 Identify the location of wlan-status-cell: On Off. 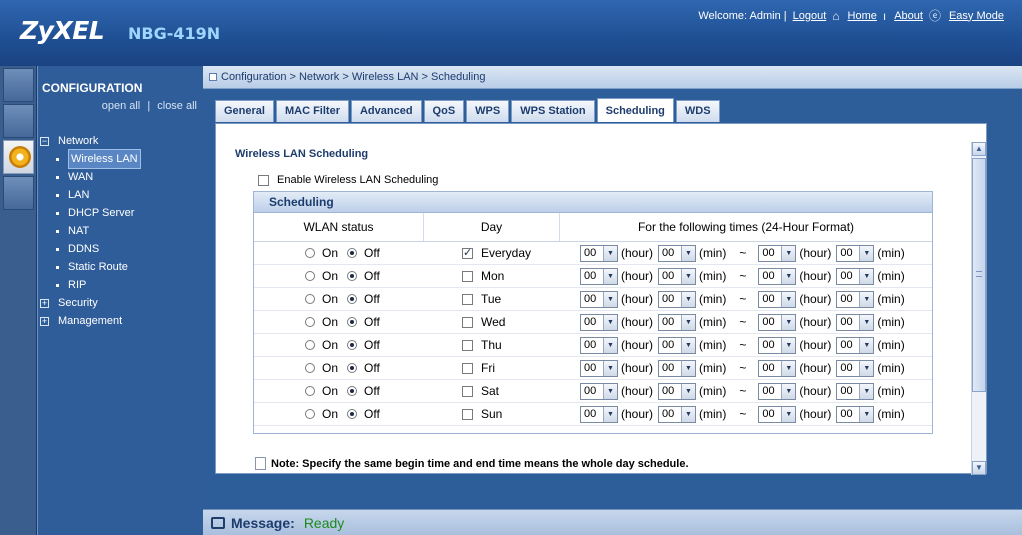
(339, 322).